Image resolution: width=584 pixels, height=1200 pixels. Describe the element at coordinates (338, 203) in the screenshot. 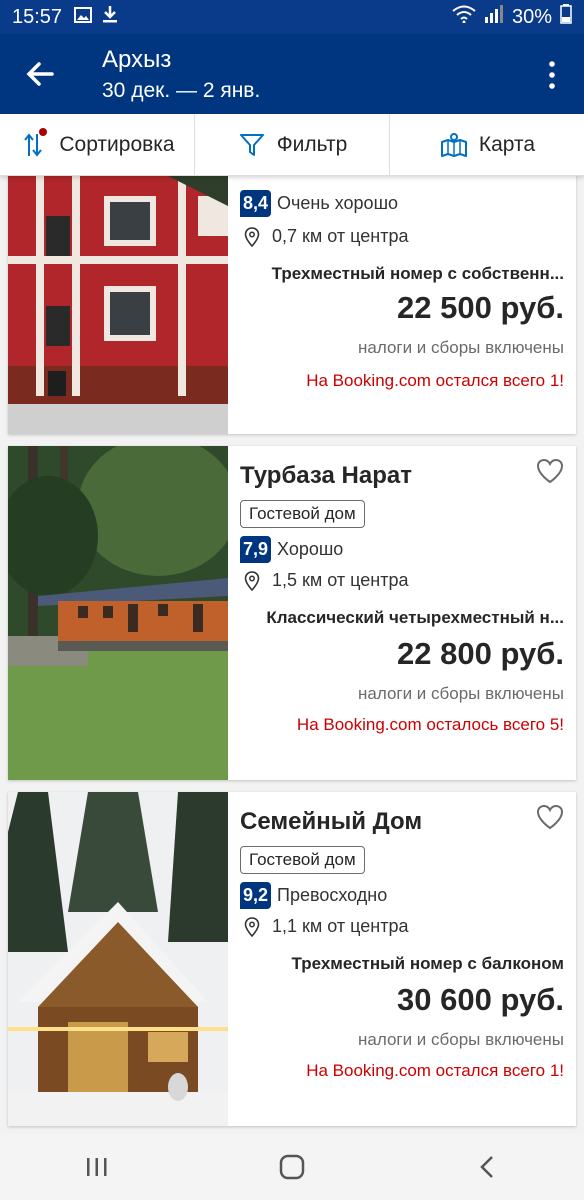

I see `rating-text: Очень хорошо` at that location.